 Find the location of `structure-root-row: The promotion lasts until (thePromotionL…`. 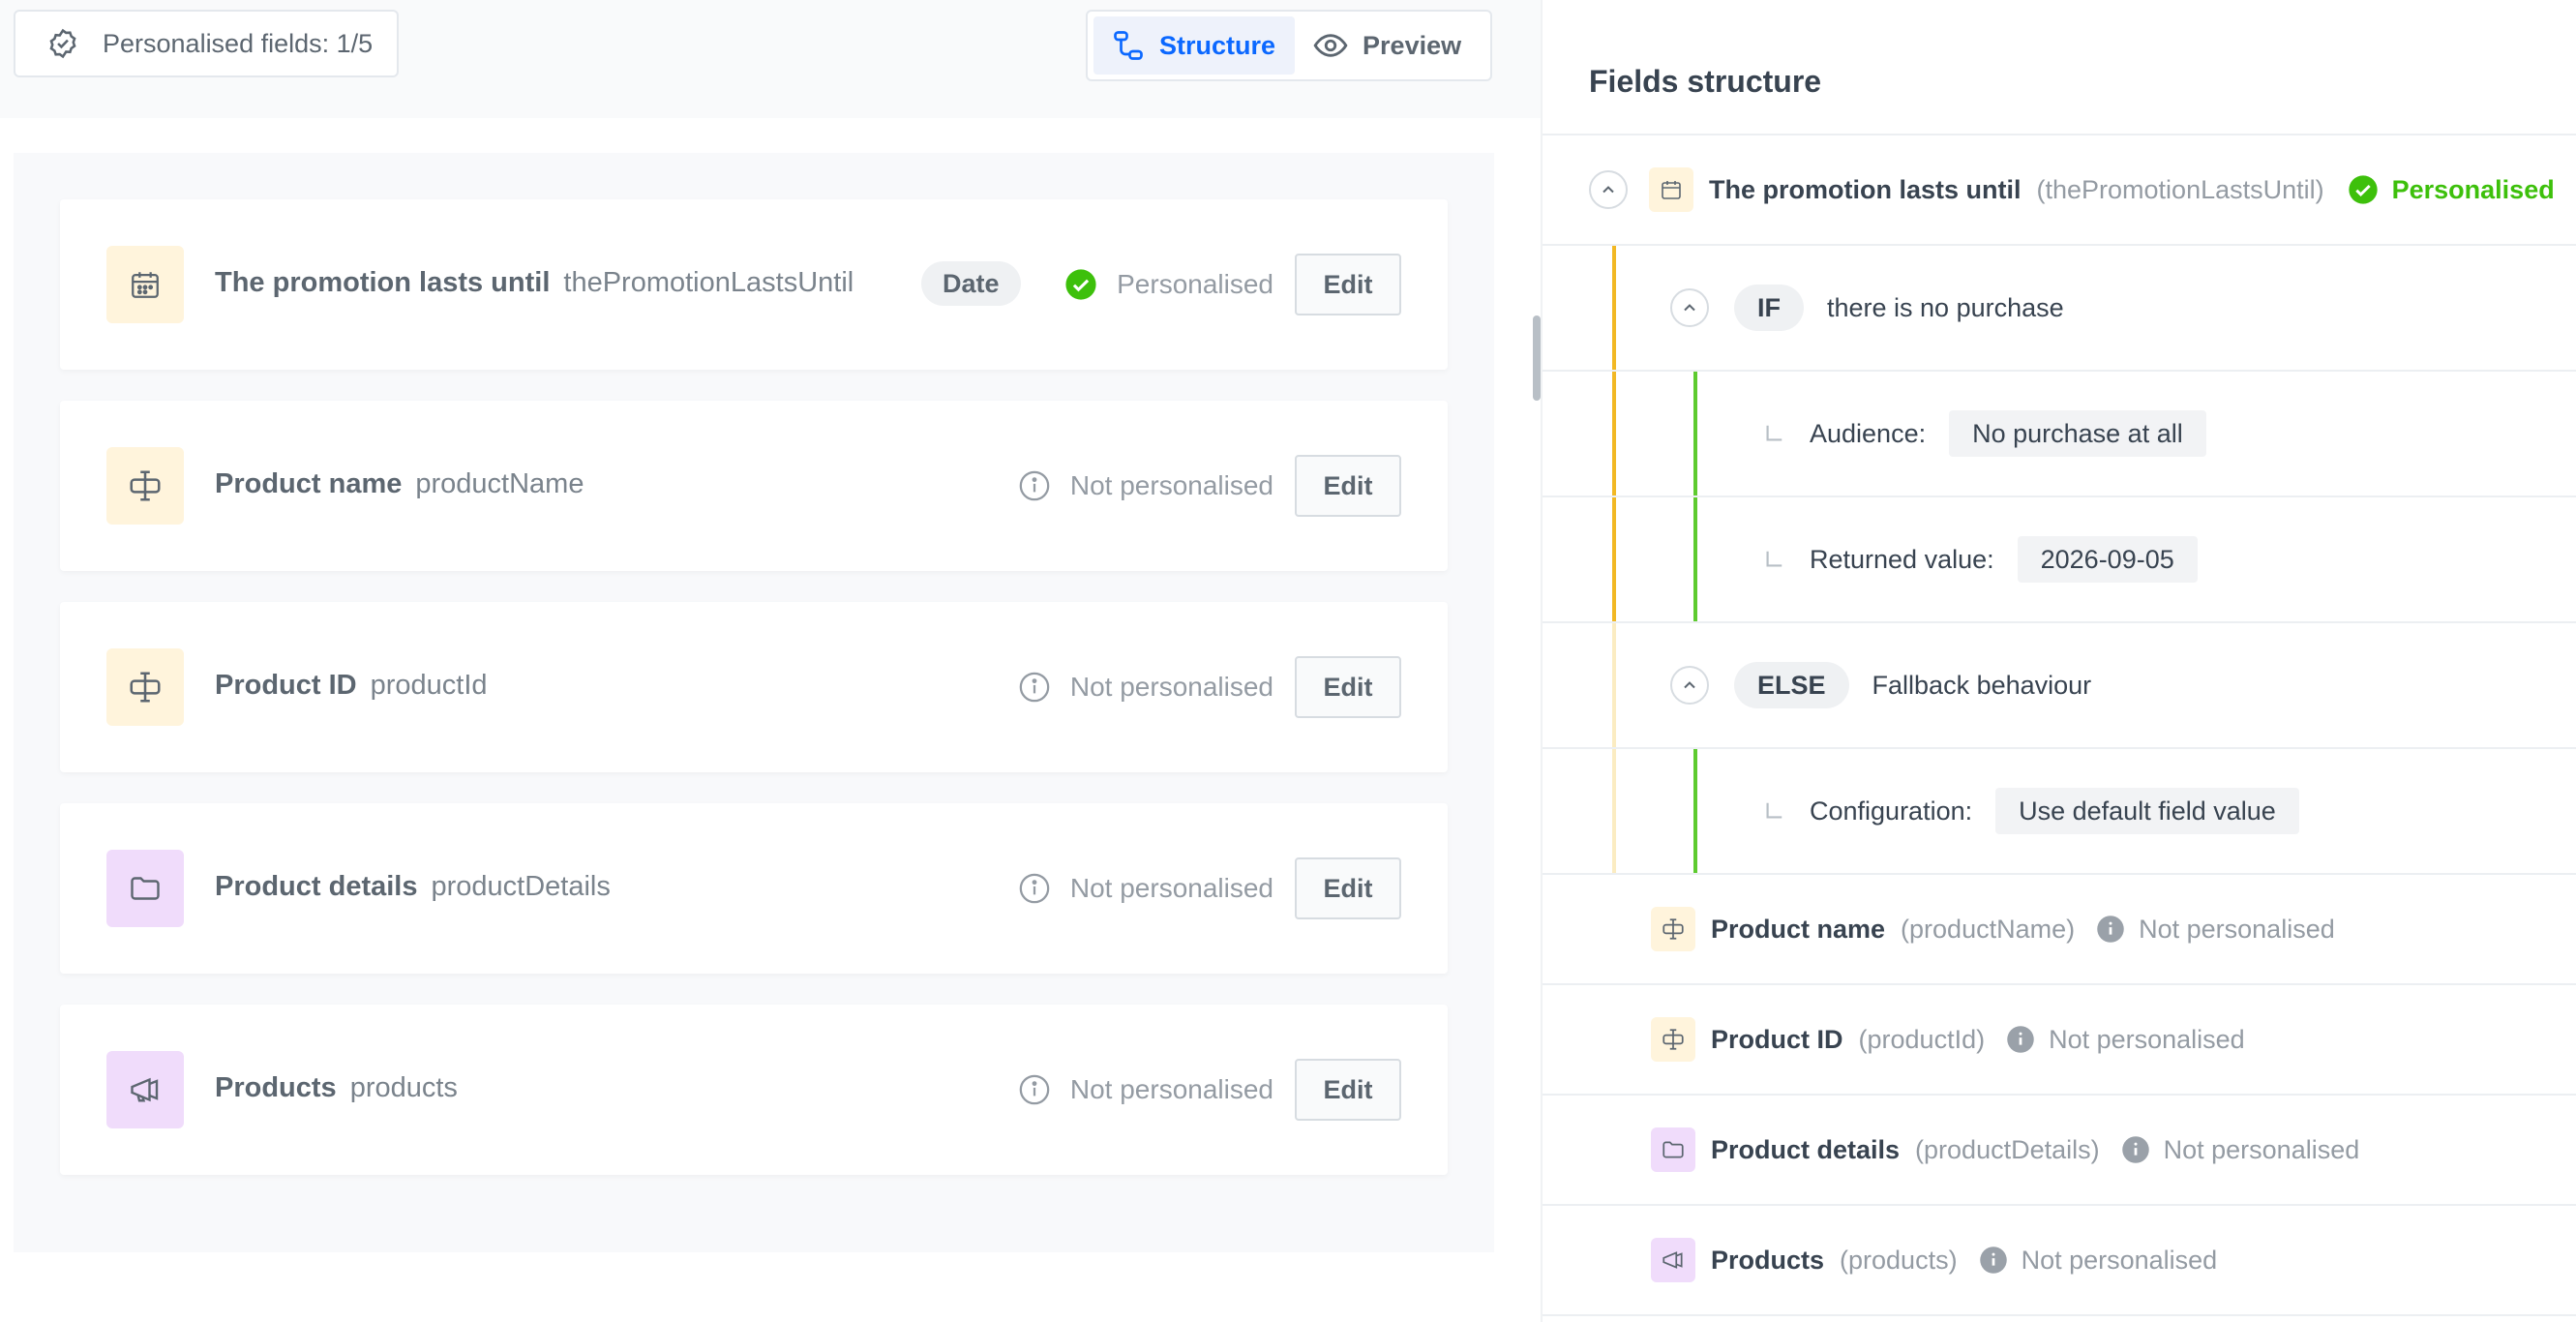

structure-root-row: The promotion lasts until (thePromotionL… is located at coordinates (2059, 190).